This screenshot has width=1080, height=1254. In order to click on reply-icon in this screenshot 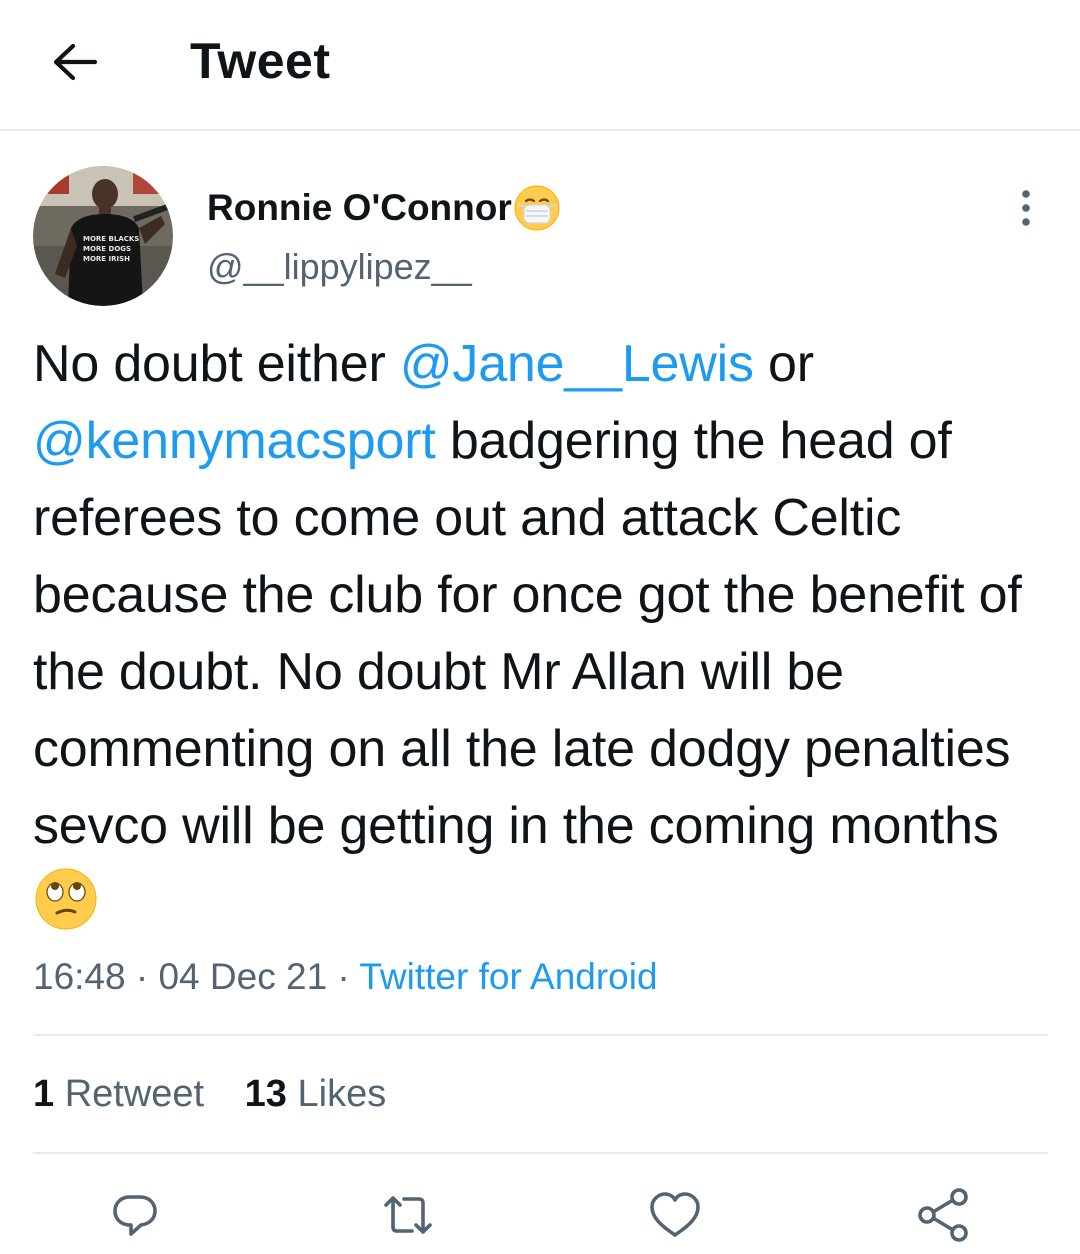, I will do `click(135, 1215)`.